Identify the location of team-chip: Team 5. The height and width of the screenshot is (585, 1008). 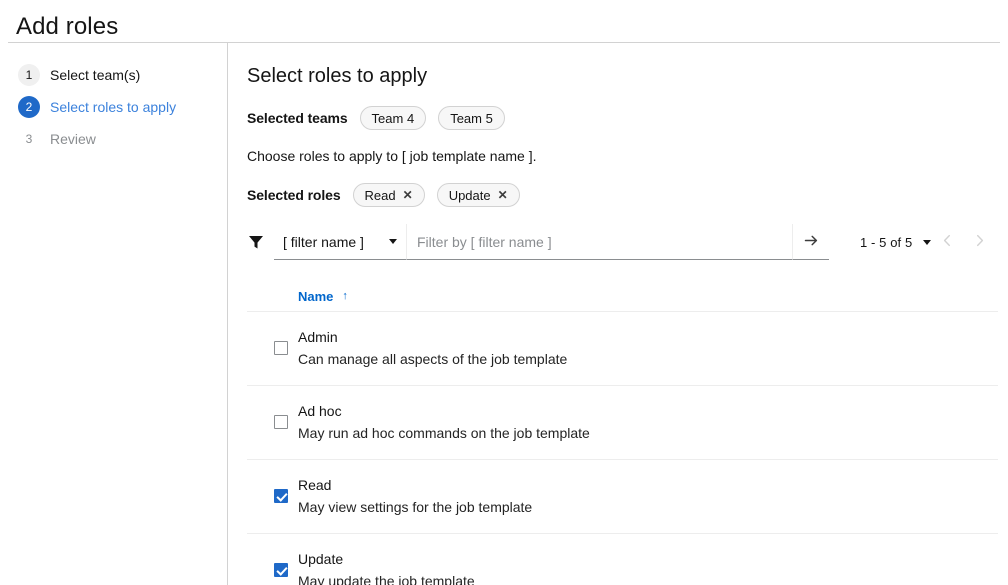
(471, 118).